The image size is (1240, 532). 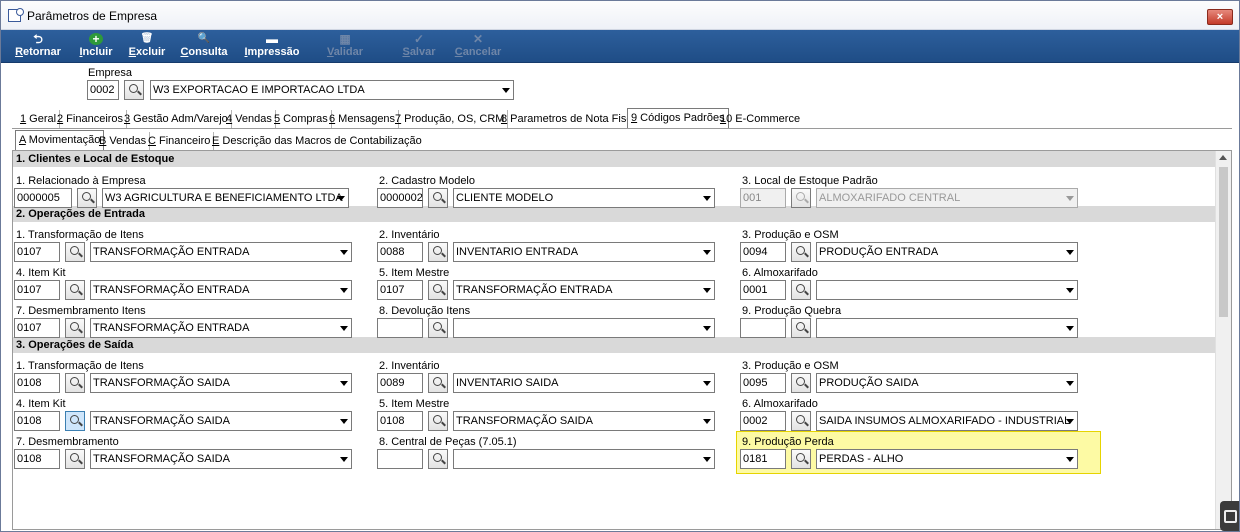 I want to click on producao-perda-s3-code-input: 0181, so click(x=763, y=459).